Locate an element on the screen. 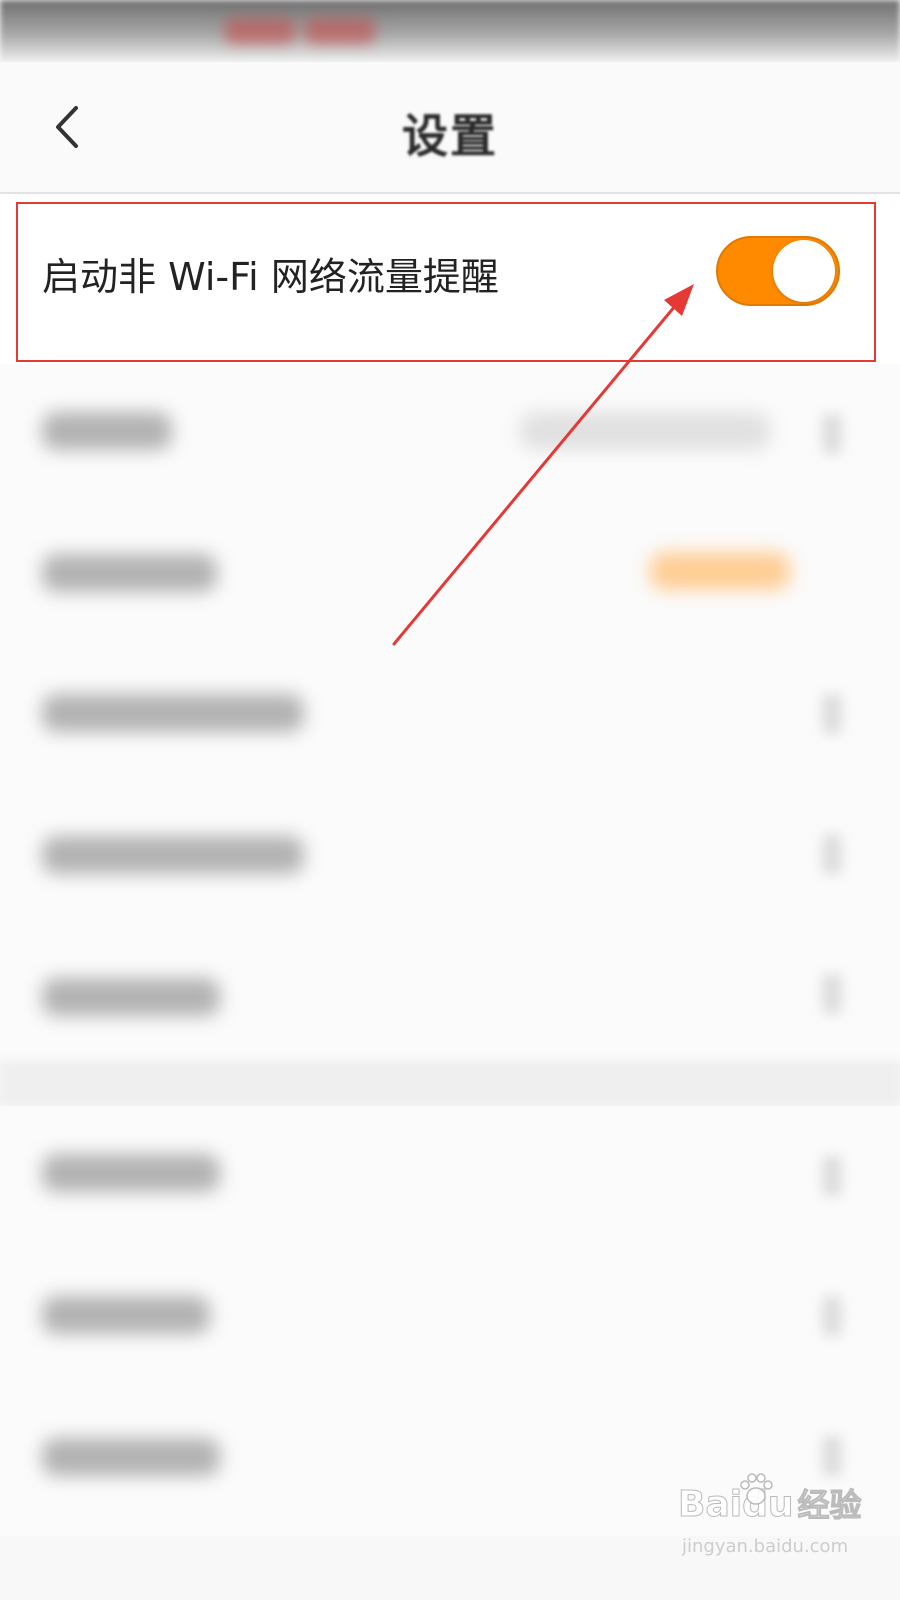  page-title: 设置 is located at coordinates (450, 136).